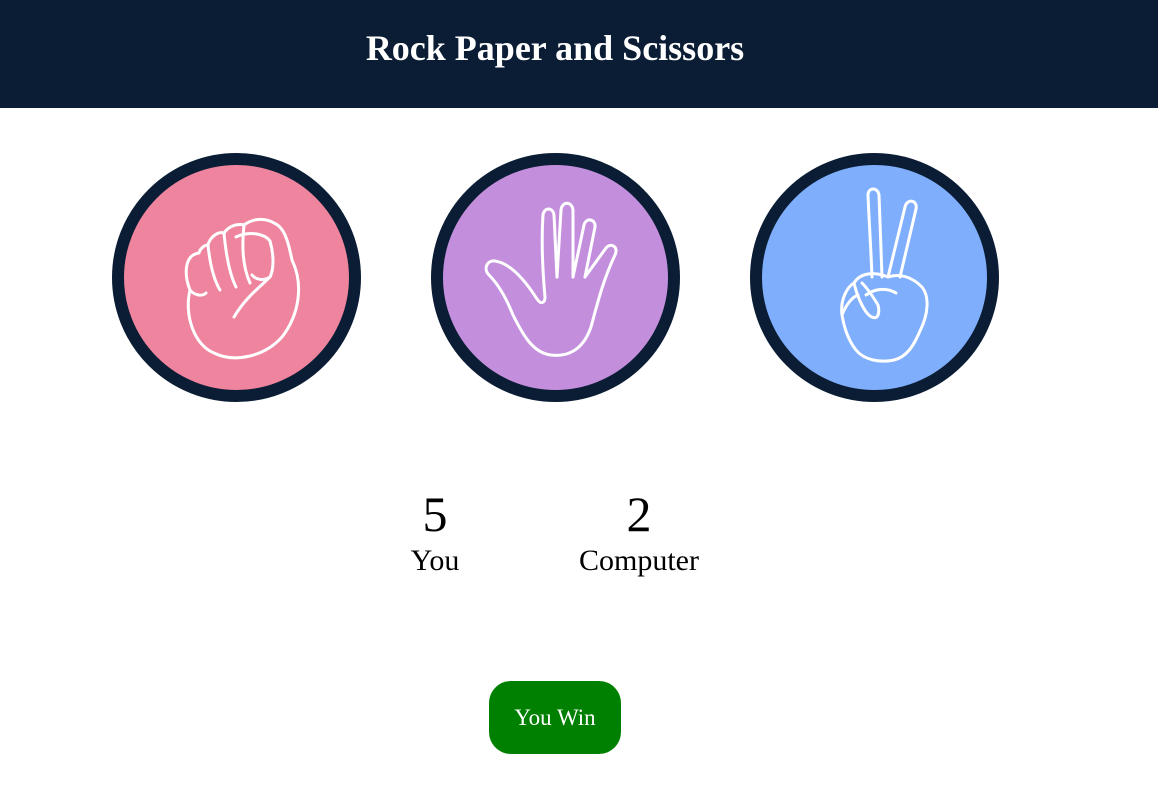  Describe the element at coordinates (555, 717) in the screenshot. I see `result-message: You Win` at that location.